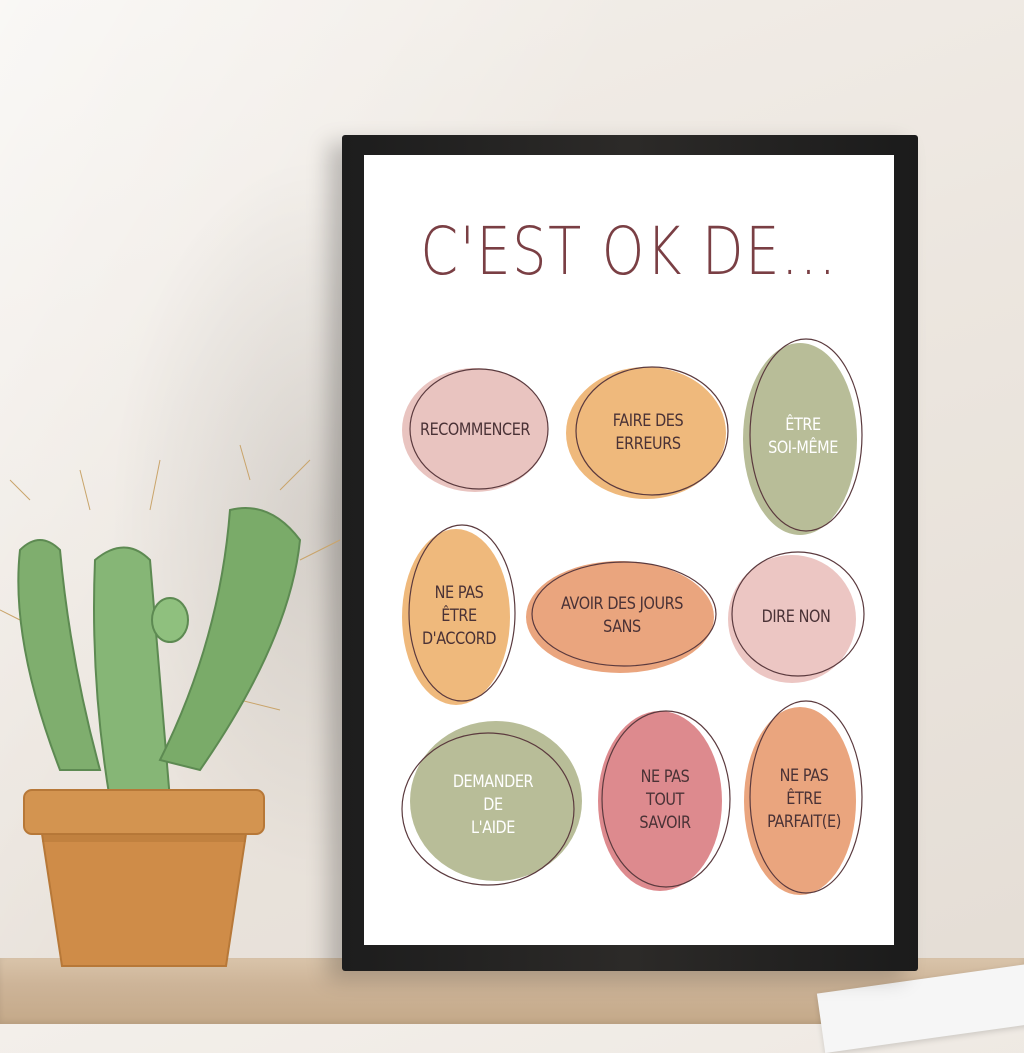 Image resolution: width=1024 pixels, height=1053 pixels. I want to click on blob-faire-des-erreurs: FAIRE DES ERREURS, so click(648, 433).